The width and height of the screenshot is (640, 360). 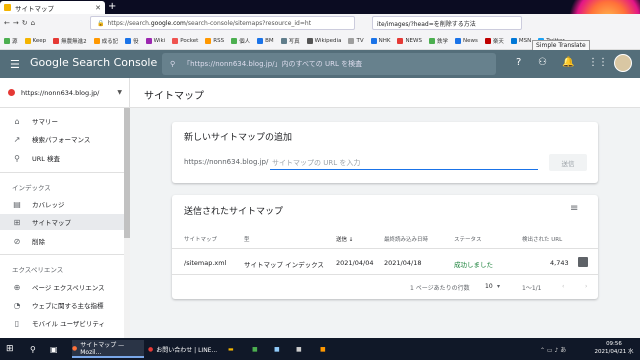 What do you see at coordinates (614, 352) in the screenshot?
I see `clock-date: 2021/04/21 水` at bounding box center [614, 352].